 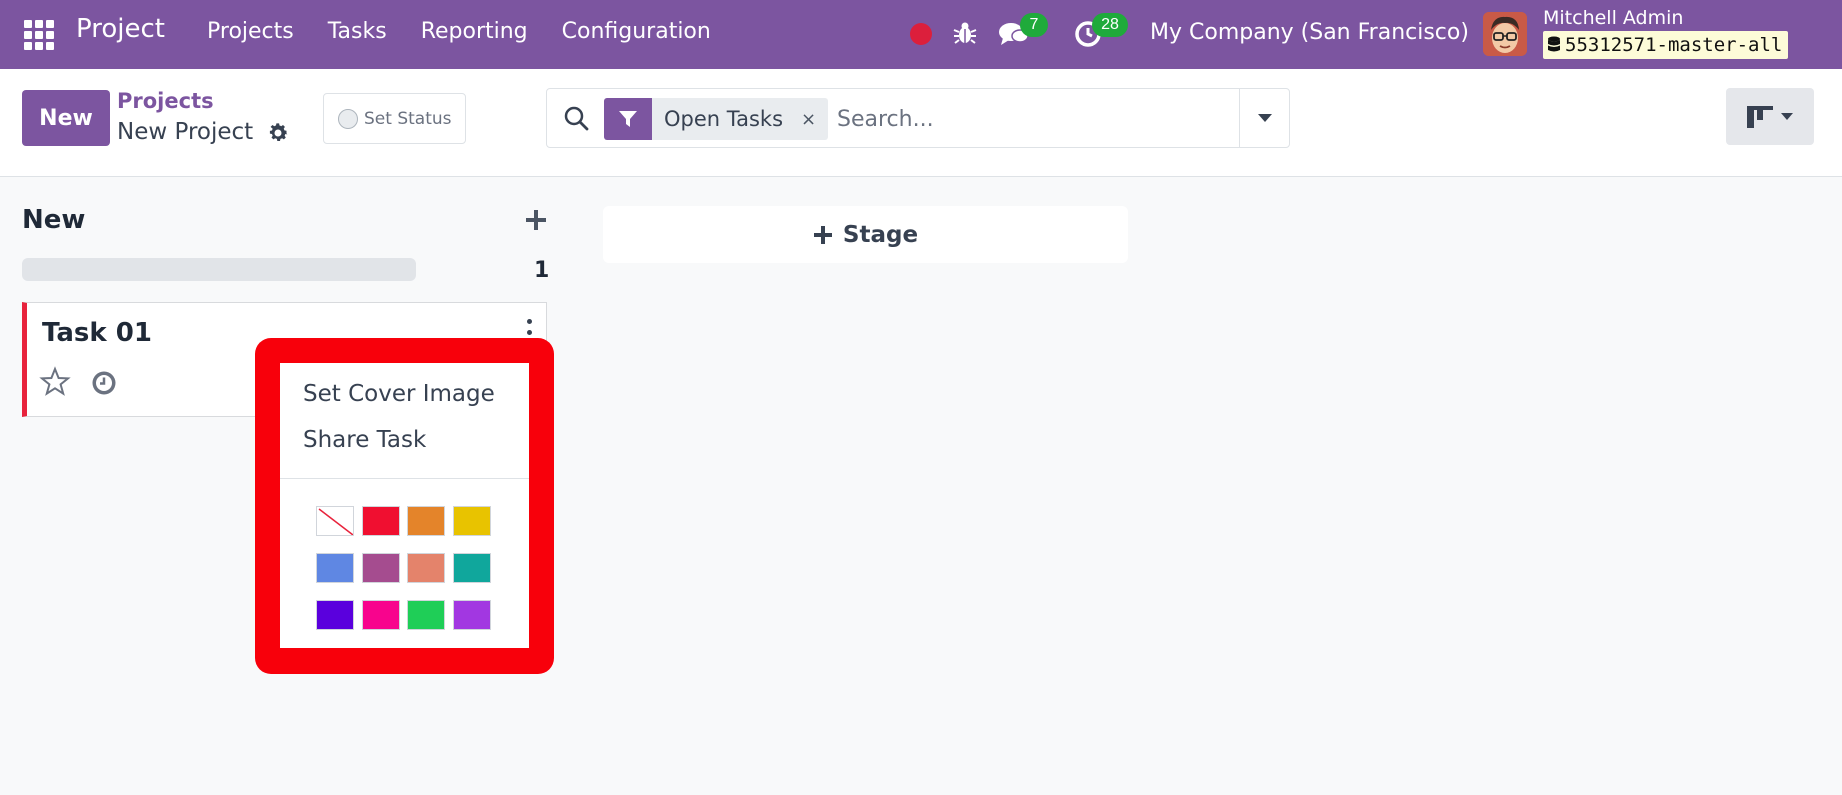 I want to click on column-progress-bar, so click(x=219, y=269).